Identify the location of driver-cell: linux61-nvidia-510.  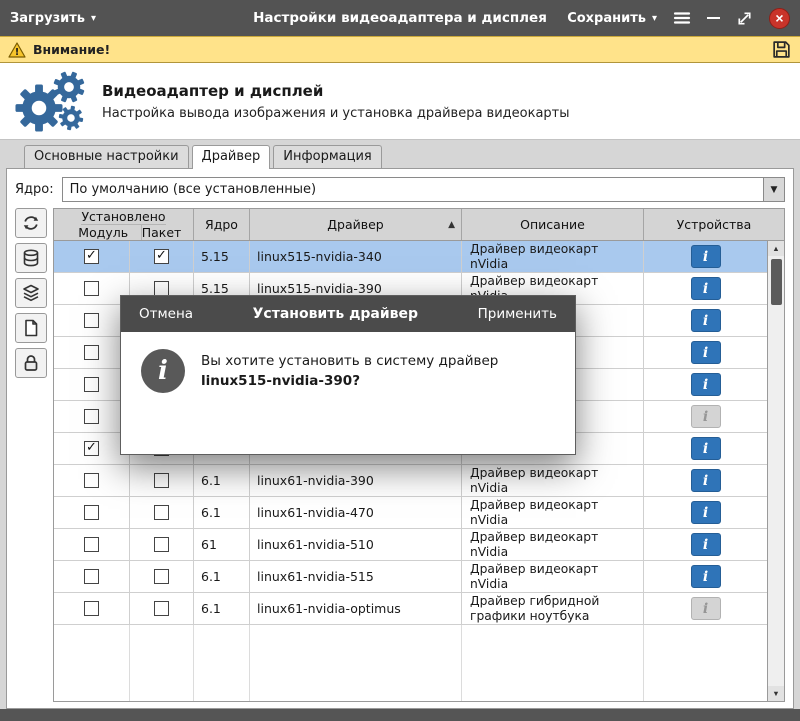
(356, 544).